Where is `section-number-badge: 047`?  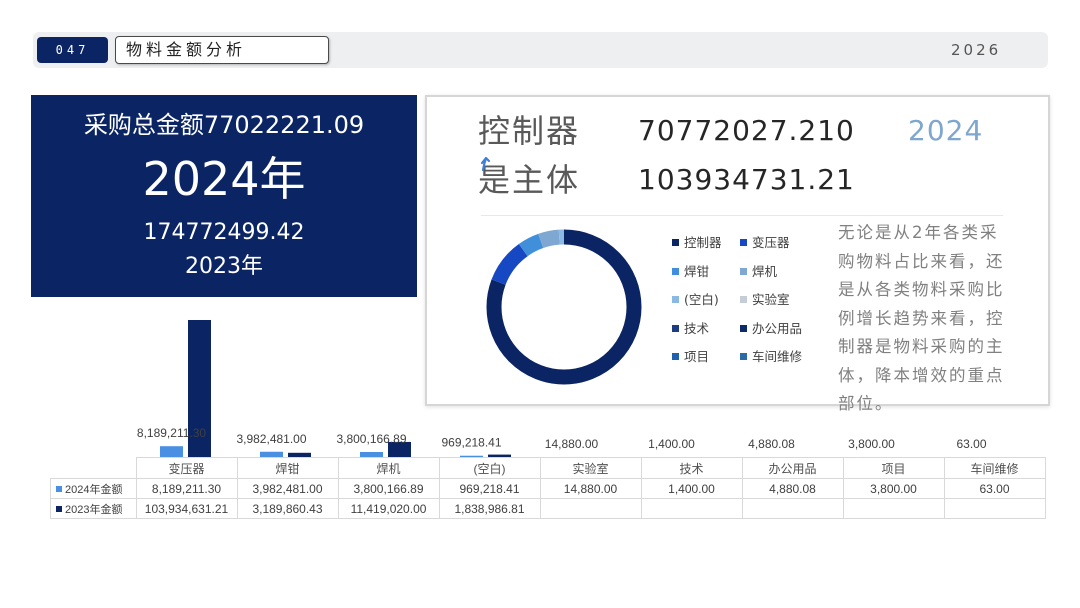 section-number-badge: 047 is located at coordinates (72, 50).